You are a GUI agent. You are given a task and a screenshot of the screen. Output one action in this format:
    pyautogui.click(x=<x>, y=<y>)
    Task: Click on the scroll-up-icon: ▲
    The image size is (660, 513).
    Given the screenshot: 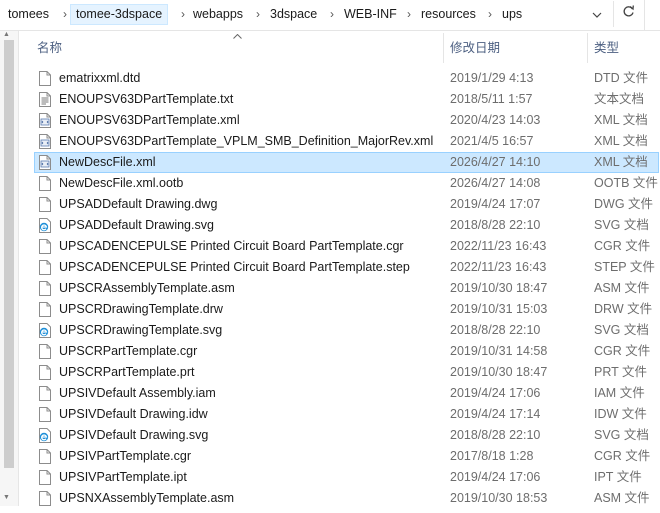 What is the action you would take?
    pyautogui.click(x=6, y=34)
    